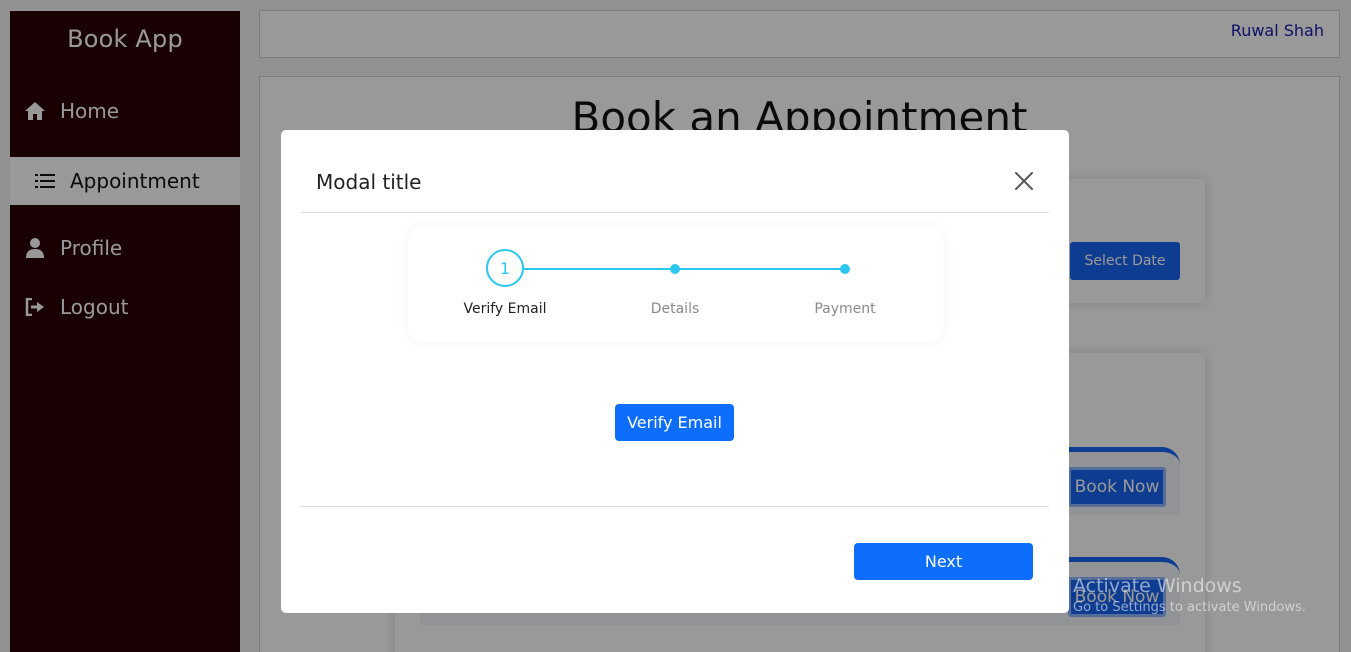  What do you see at coordinates (675, 212) in the screenshot?
I see `modal-header-divider` at bounding box center [675, 212].